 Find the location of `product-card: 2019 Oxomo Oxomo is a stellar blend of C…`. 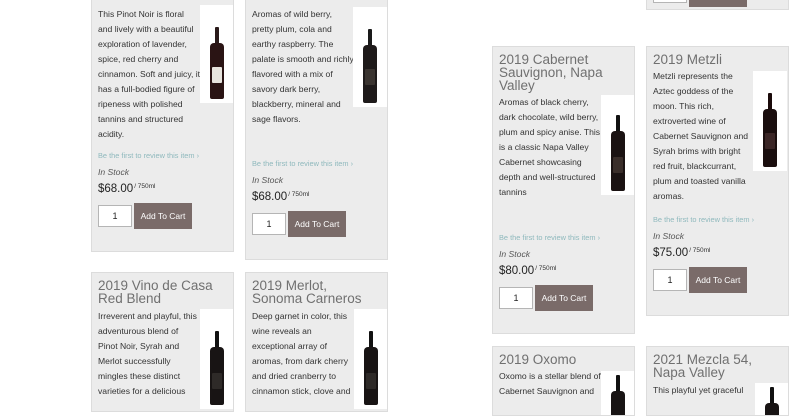

product-card: 2019 Oxomo Oxomo is a stellar blend of C… is located at coordinates (563, 381).